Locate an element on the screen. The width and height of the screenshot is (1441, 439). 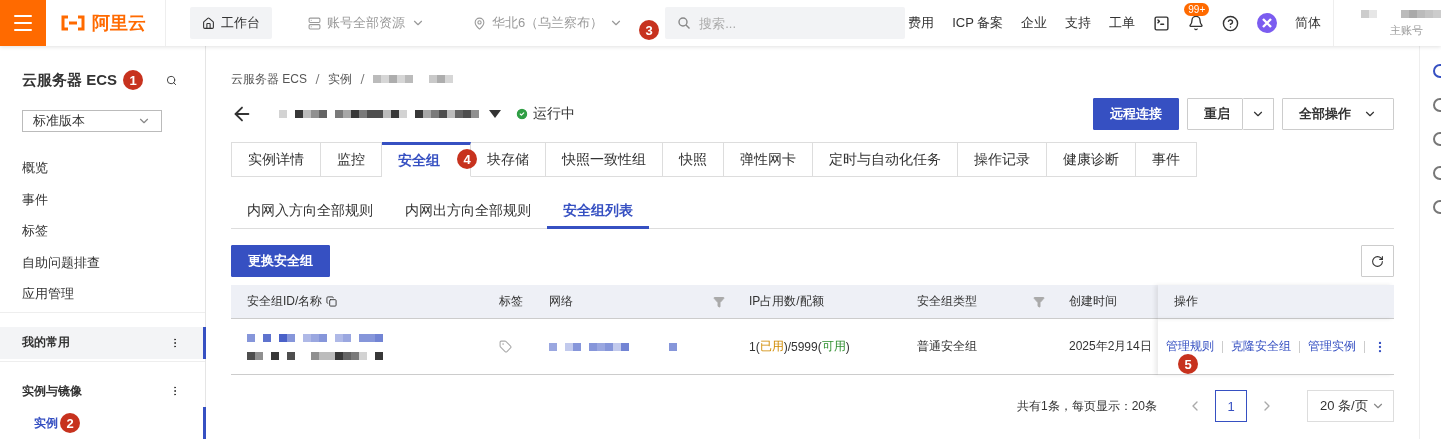
page-size-select: 20 条/页 is located at coordinates (1350, 406).